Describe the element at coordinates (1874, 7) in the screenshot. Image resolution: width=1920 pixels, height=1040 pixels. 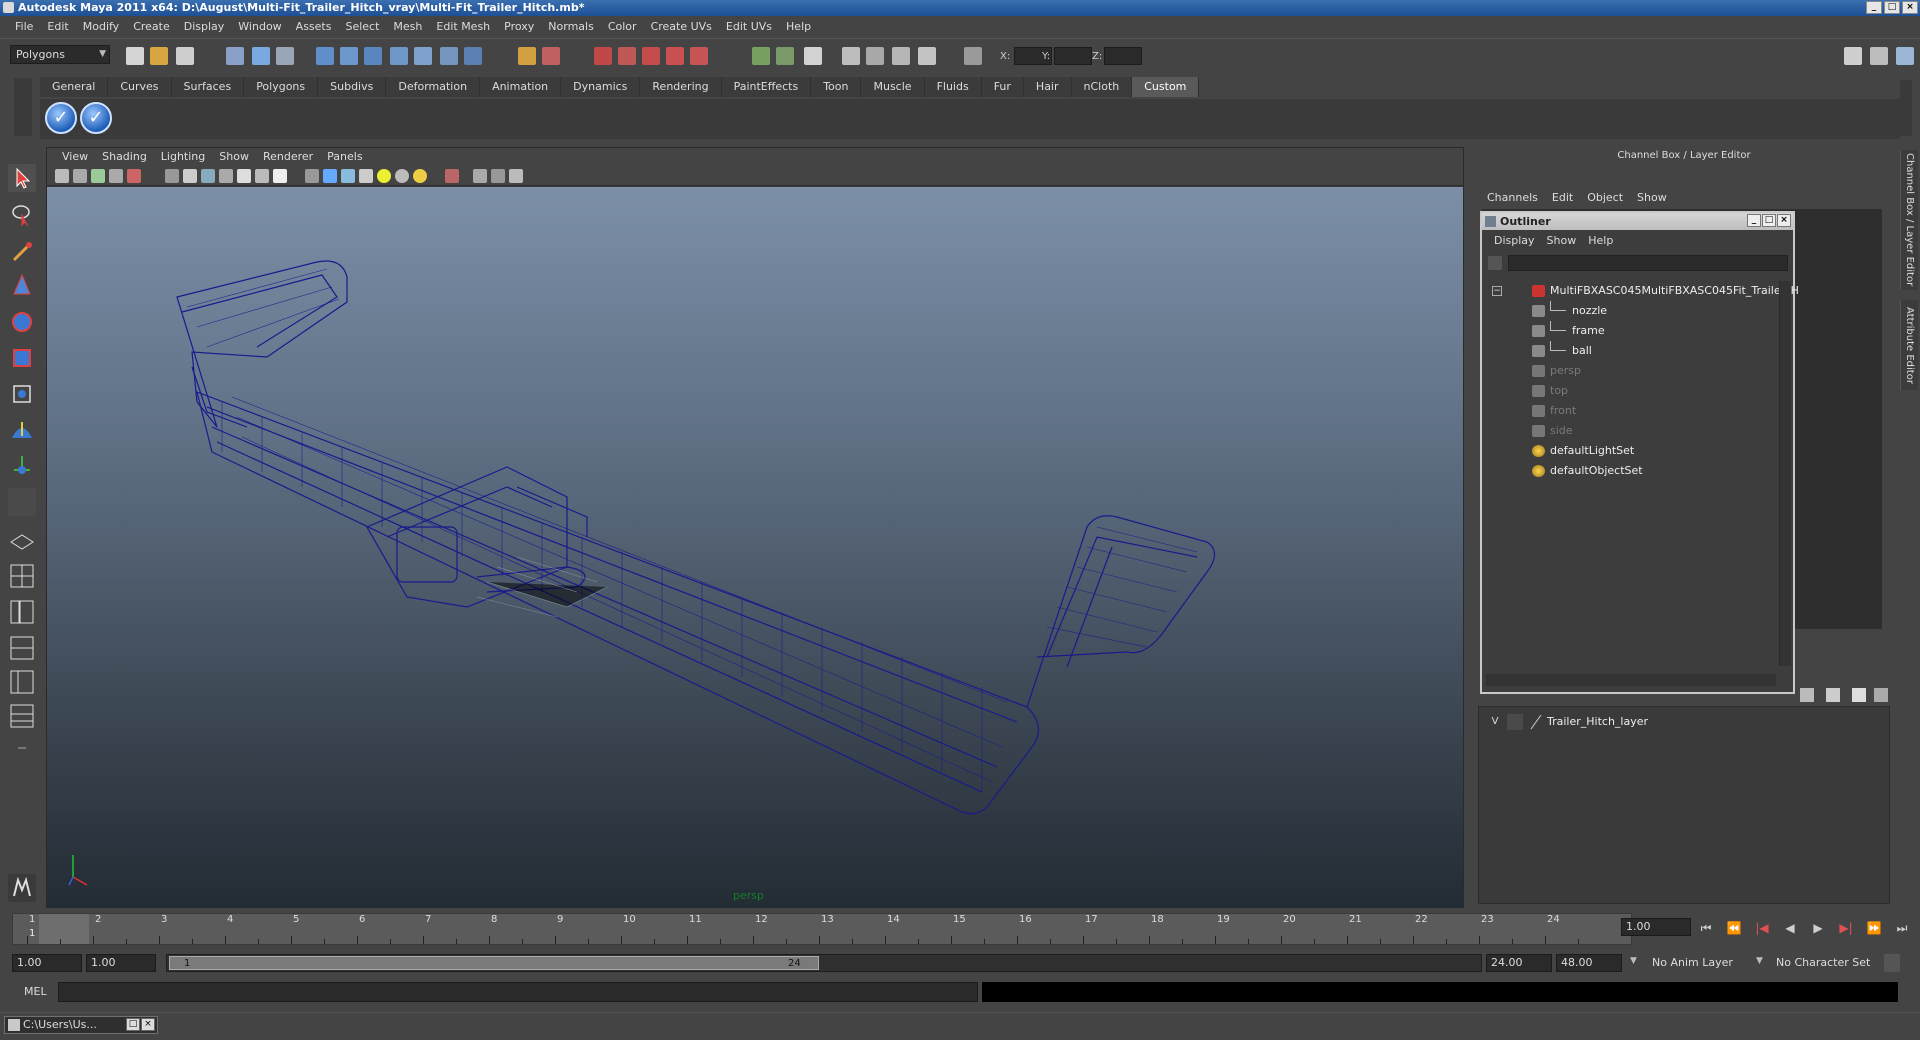
I see `minimize-button: _` at that location.